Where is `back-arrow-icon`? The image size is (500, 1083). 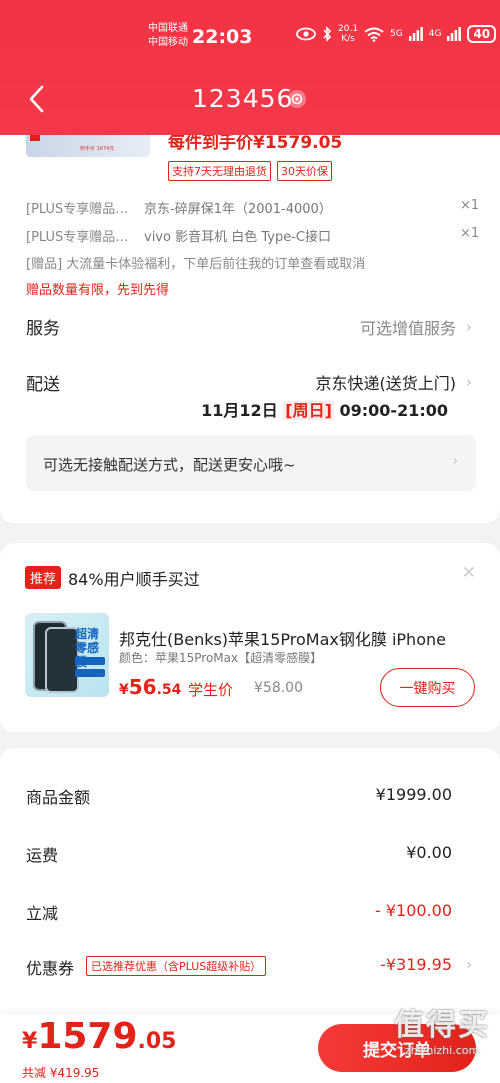 back-arrow-icon is located at coordinates (37, 99).